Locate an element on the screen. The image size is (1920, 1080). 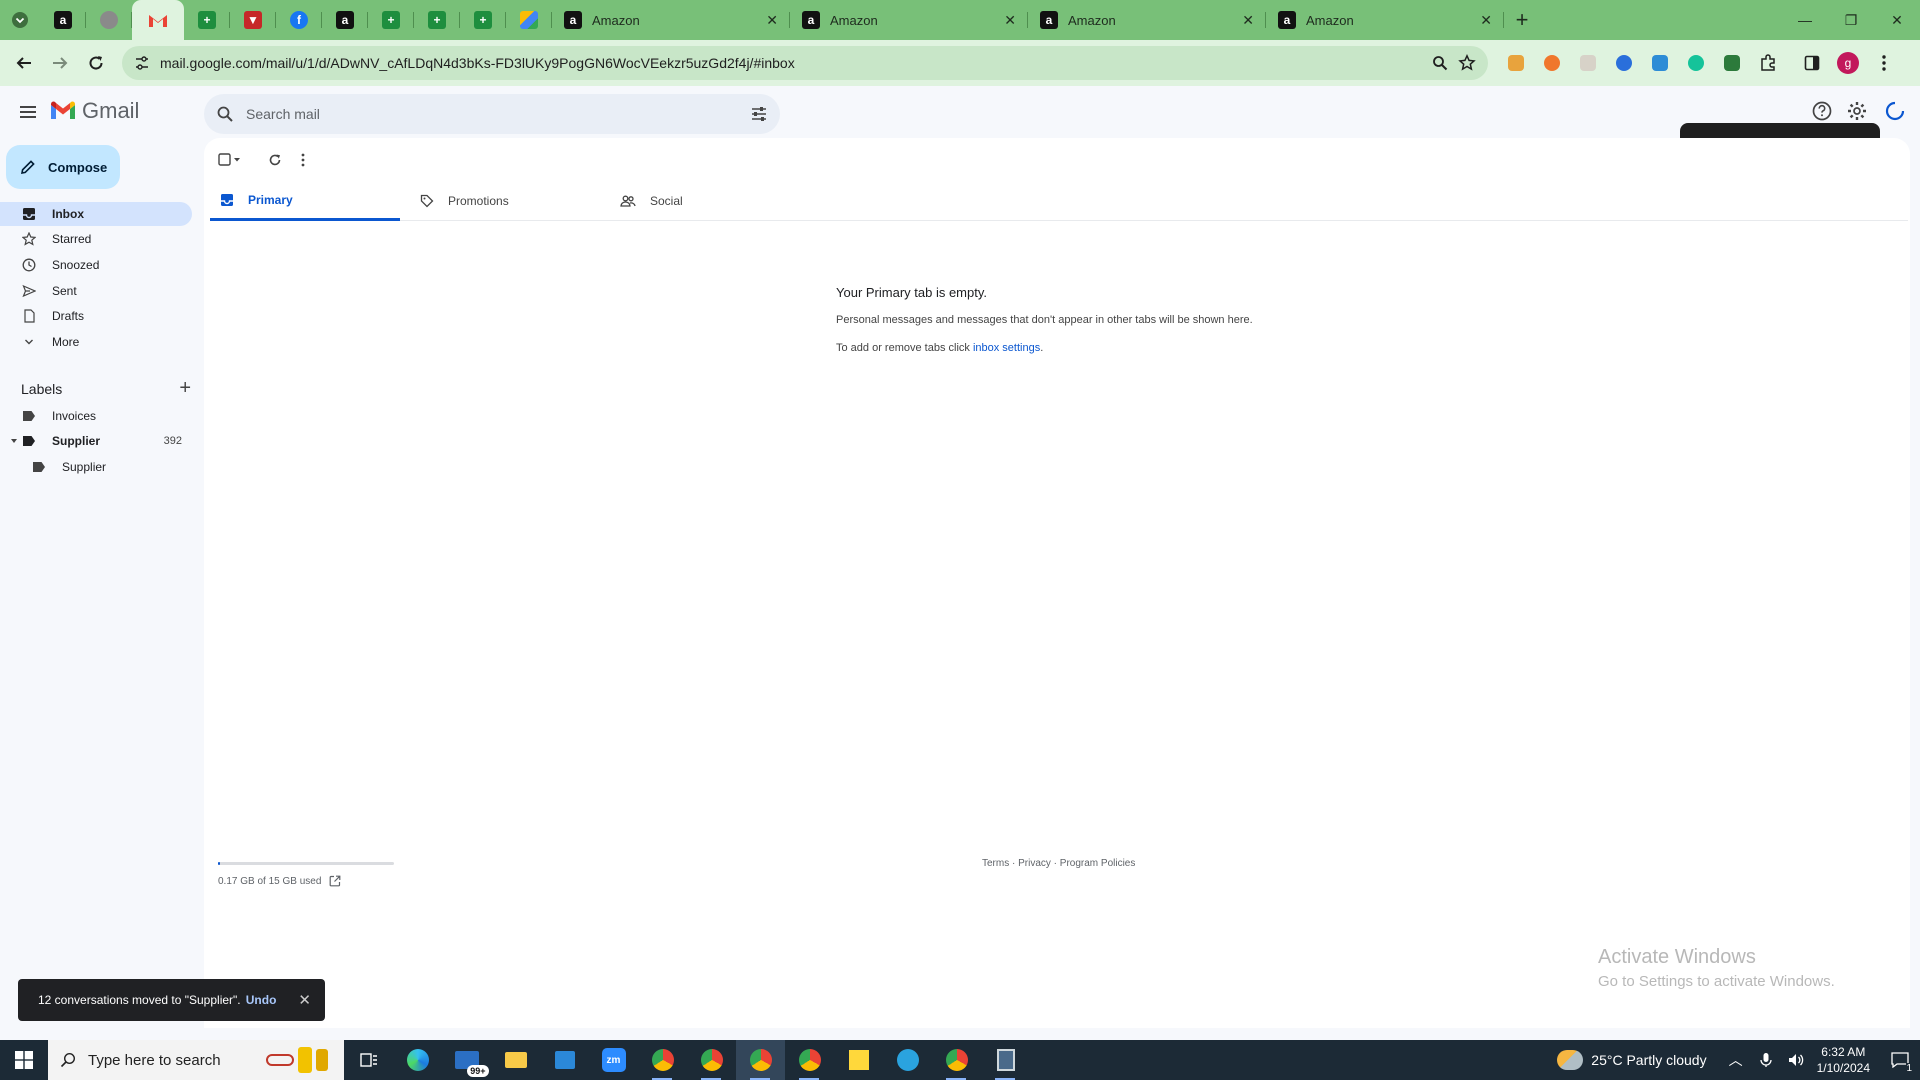
clock: 6:32 AM 1/10/2024 is located at coordinates (1843, 1060).